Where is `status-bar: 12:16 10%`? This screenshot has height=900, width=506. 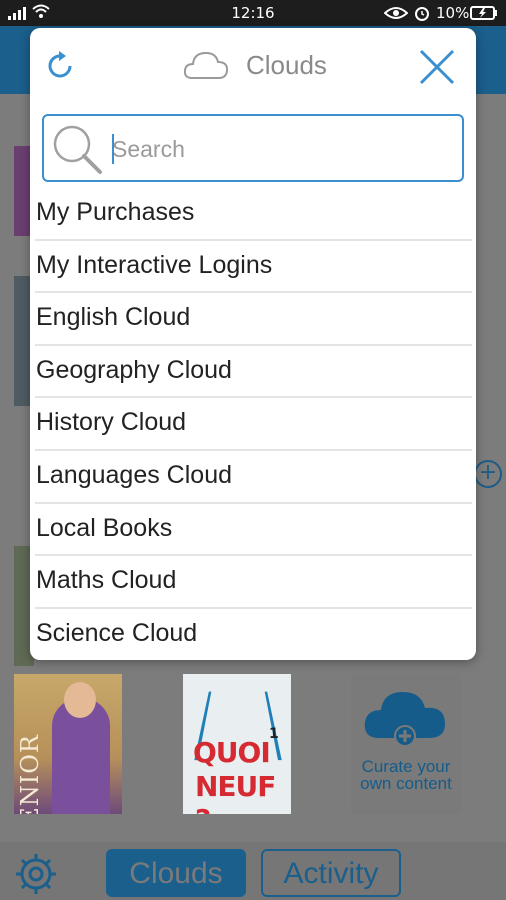
status-bar: 12:16 10% is located at coordinates (253, 13).